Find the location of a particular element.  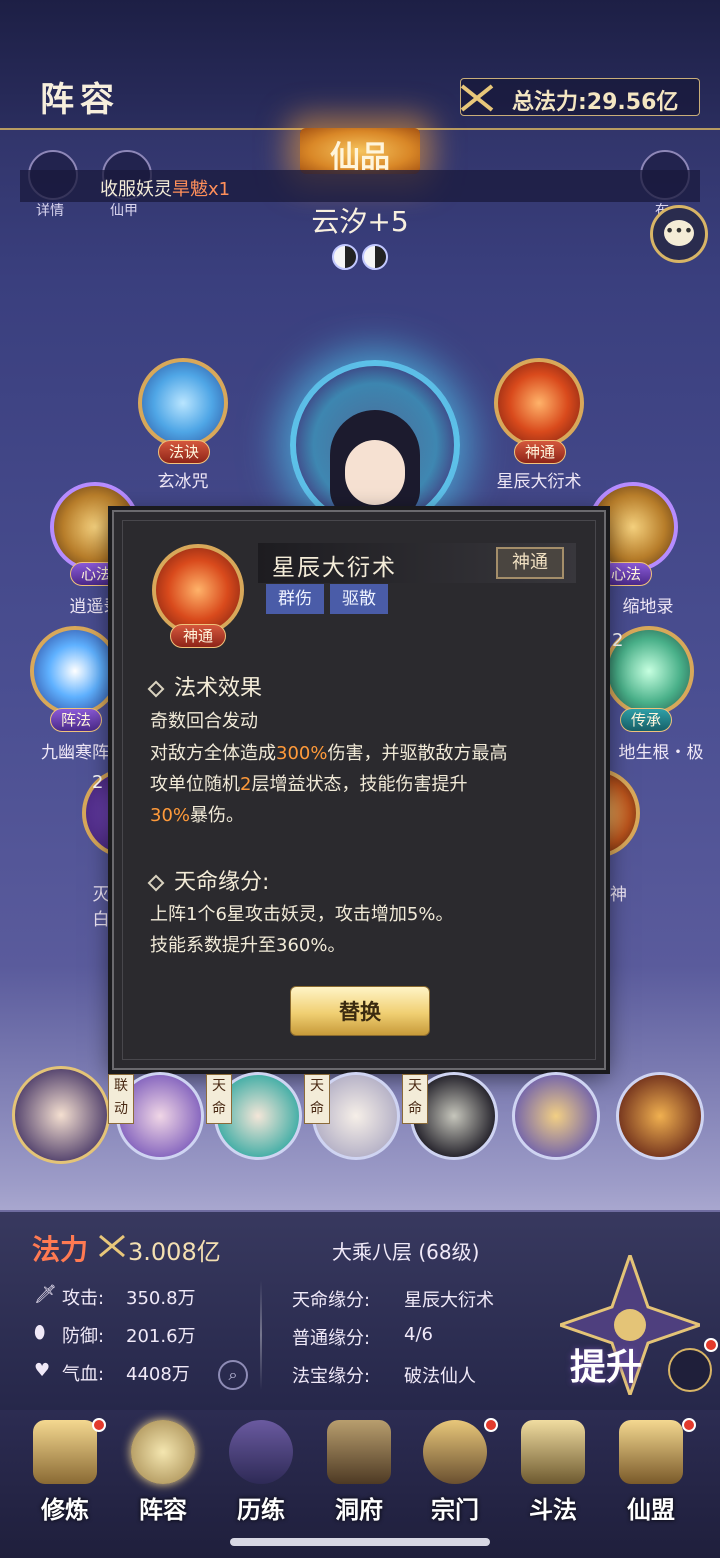

nav-duel: 斗法 is located at coordinates (553, 1472).